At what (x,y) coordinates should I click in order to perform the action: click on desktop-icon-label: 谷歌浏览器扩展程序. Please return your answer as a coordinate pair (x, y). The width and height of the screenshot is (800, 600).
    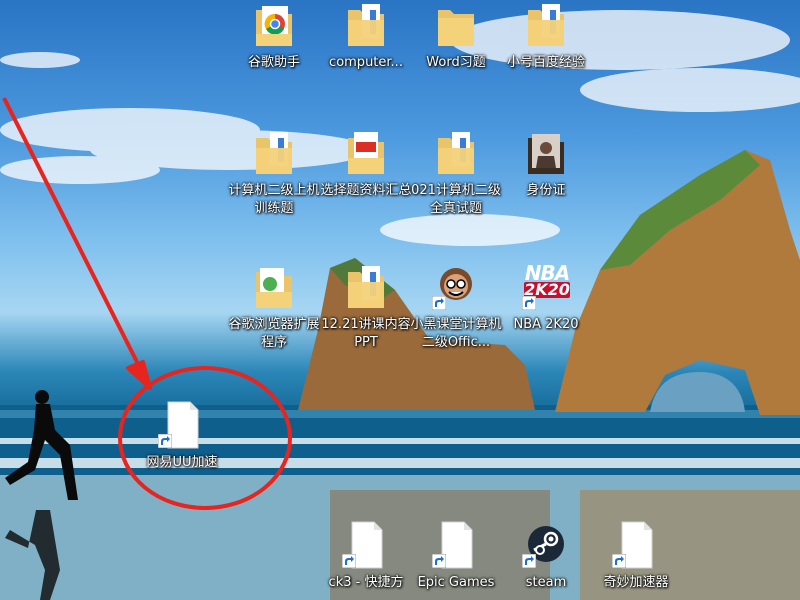
    Looking at the image, I should click on (274, 333).